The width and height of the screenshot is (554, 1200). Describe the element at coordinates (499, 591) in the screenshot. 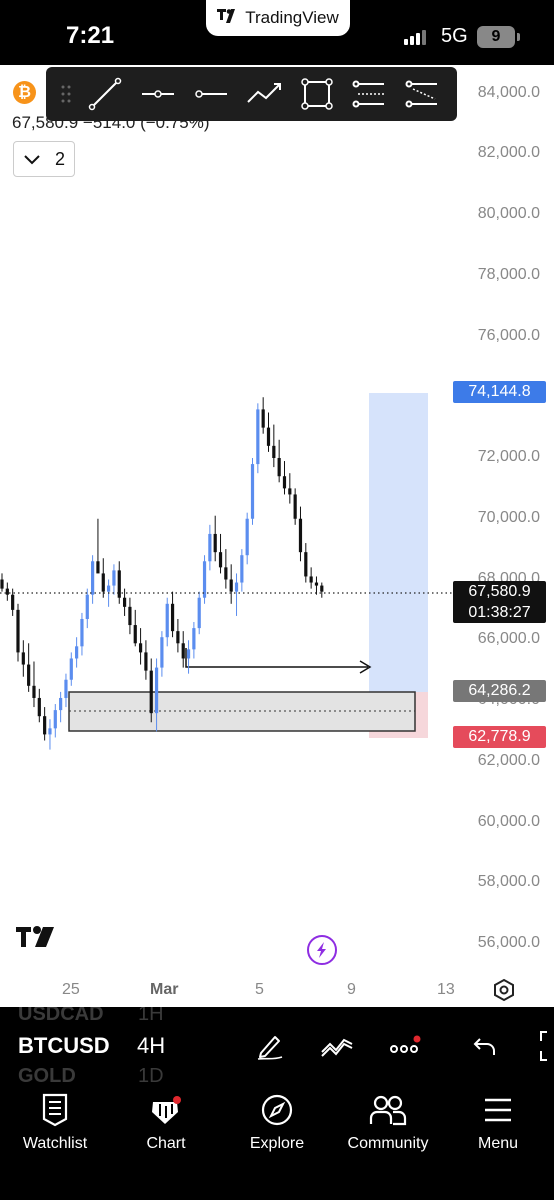

I see `current-price-value: 67,580.9` at that location.